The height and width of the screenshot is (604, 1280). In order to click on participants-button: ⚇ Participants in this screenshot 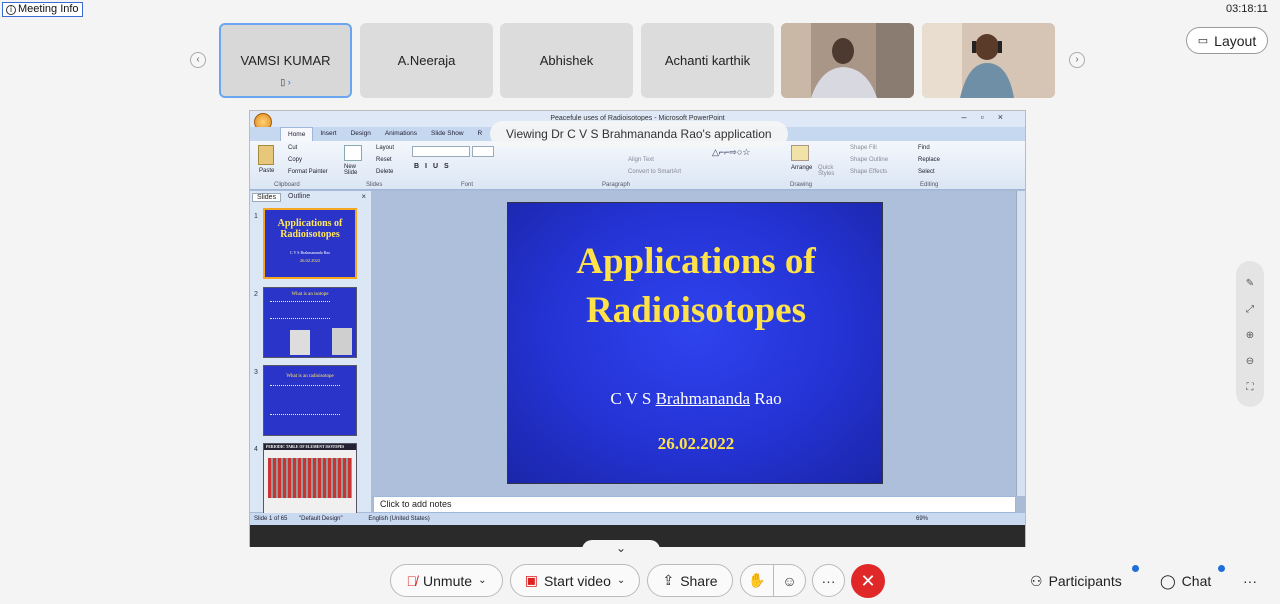, I will do `click(1076, 581)`.